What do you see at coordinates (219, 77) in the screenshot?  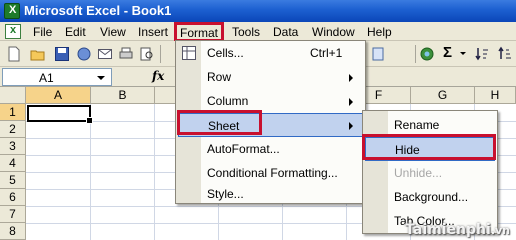 I see `format-row-label: Row` at bounding box center [219, 77].